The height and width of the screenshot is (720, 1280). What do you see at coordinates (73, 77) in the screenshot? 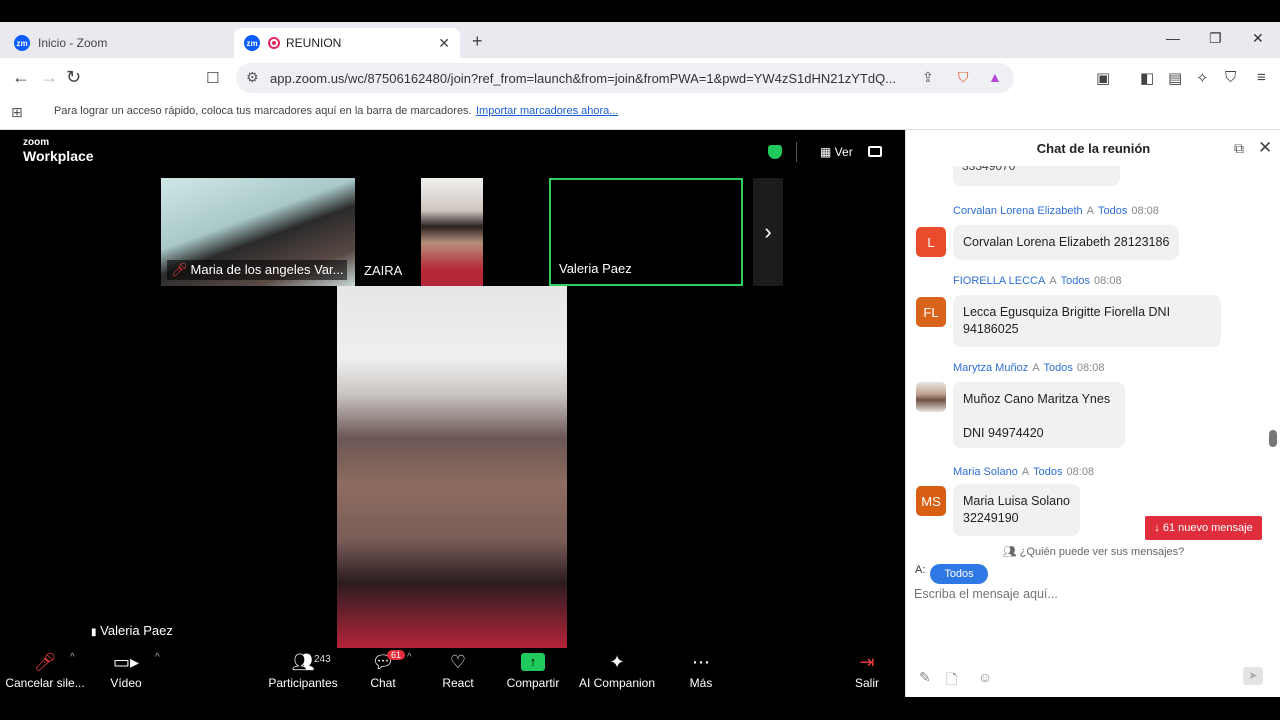
I see `reload-button: ↻` at bounding box center [73, 77].